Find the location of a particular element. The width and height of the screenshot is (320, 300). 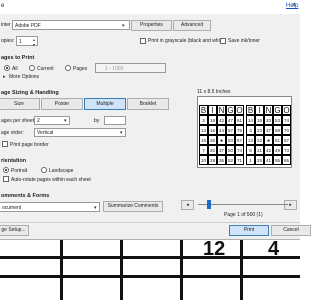

bingo-cell: 14 is located at coordinates (250, 120).